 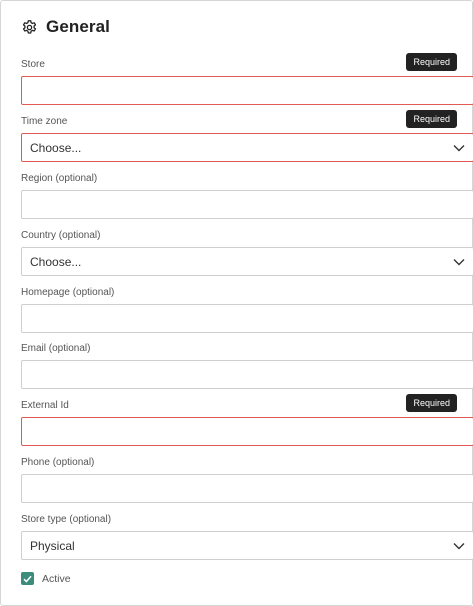 I want to click on email-input, so click(x=247, y=374).